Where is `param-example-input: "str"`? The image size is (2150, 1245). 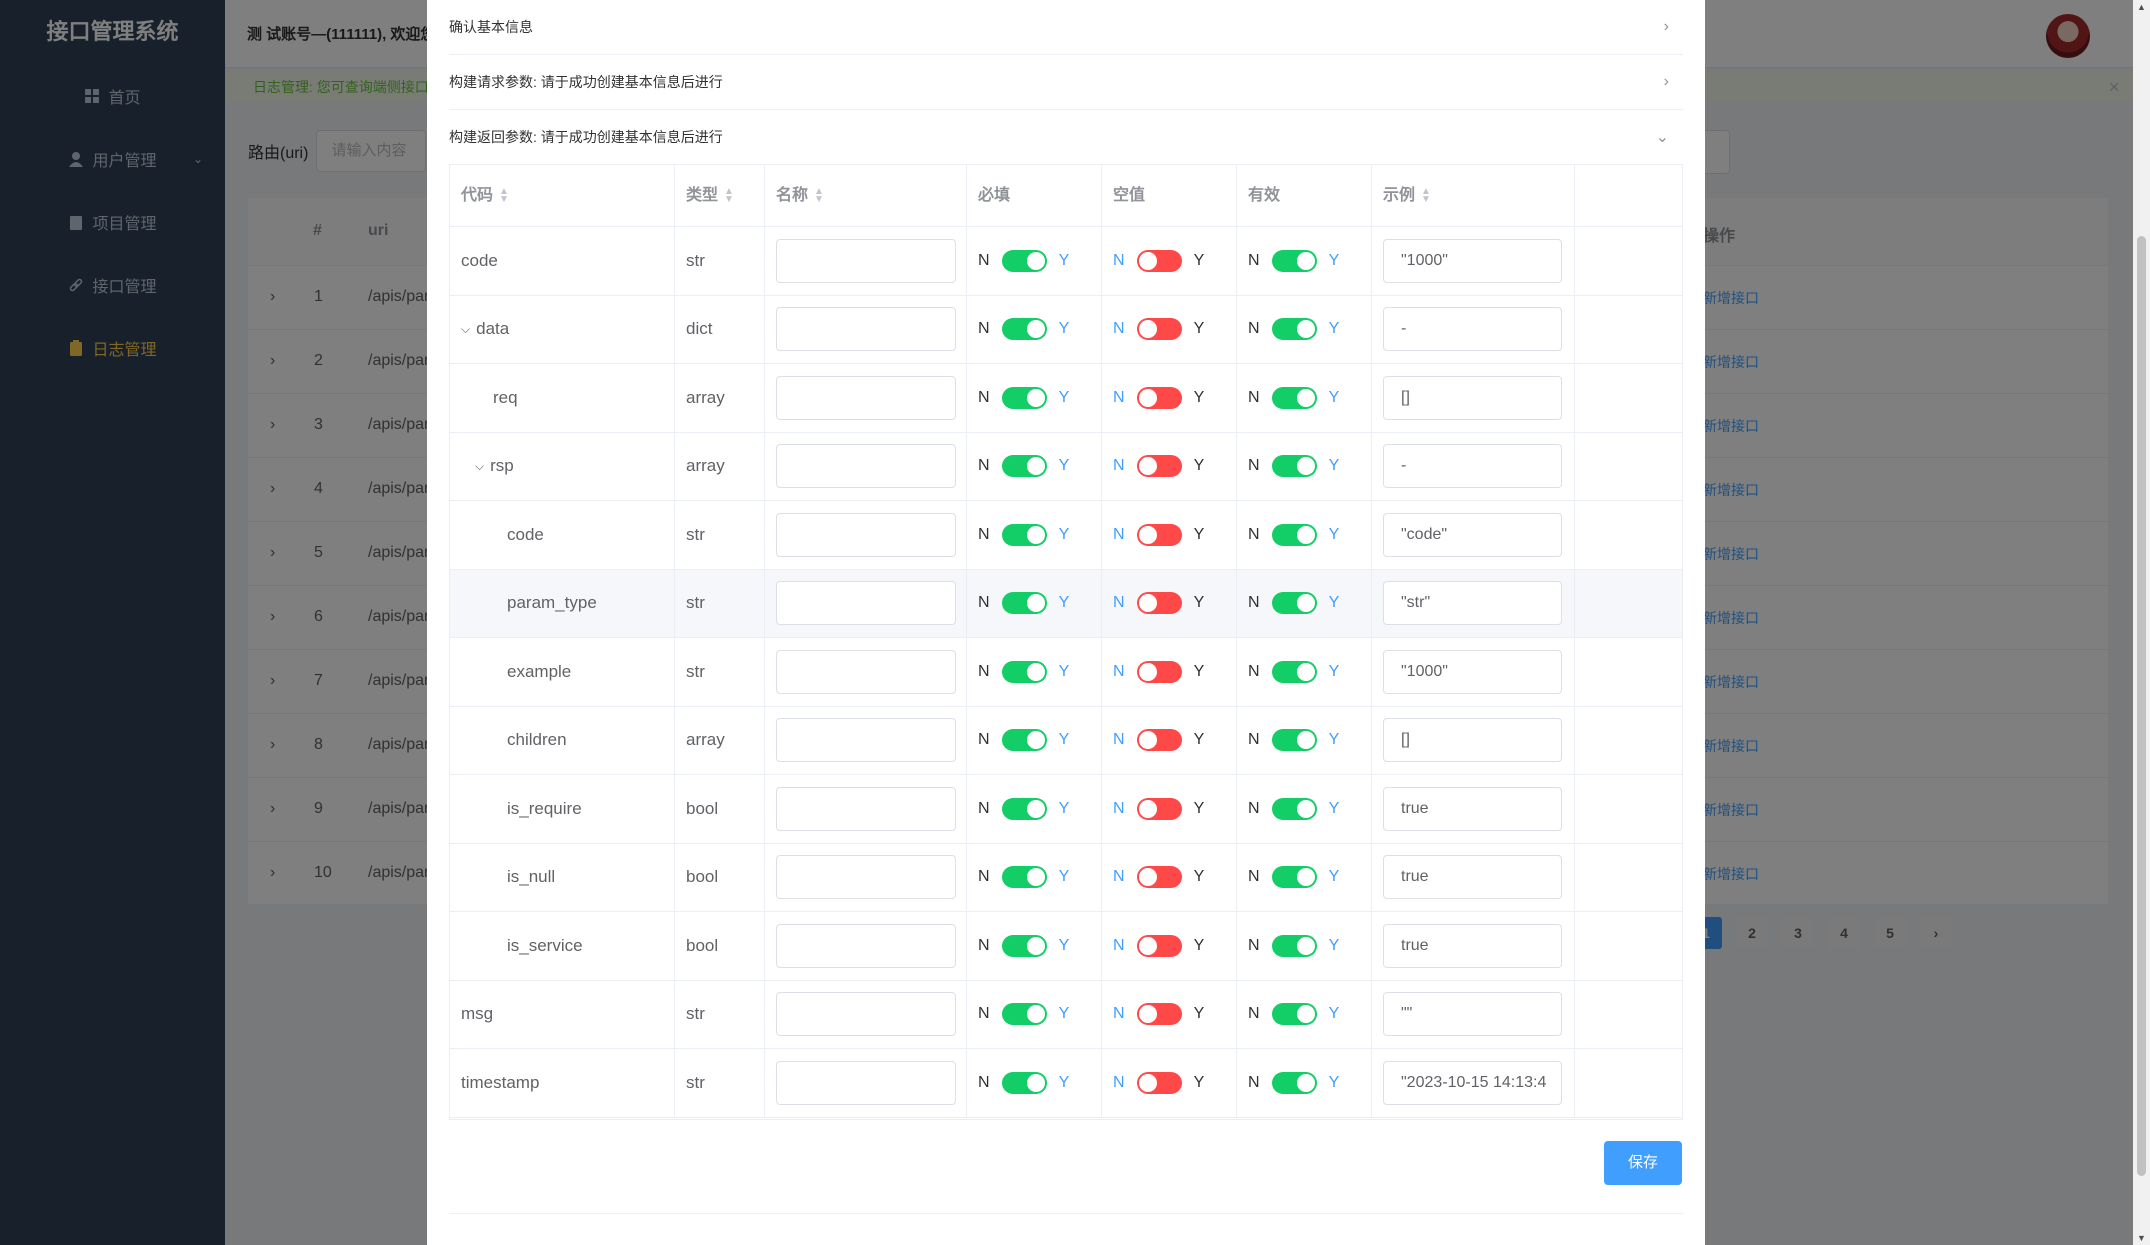 param-example-input: "str" is located at coordinates (1472, 603).